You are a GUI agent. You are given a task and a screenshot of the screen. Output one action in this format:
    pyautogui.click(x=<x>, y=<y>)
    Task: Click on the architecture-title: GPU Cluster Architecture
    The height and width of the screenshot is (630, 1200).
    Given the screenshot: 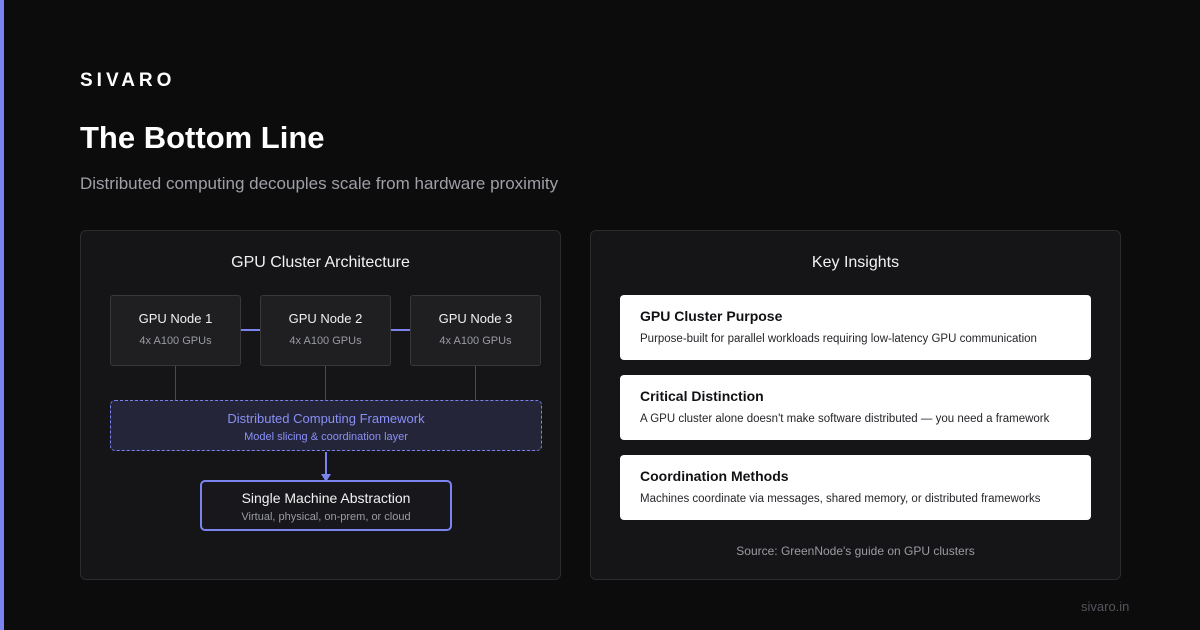 What is the action you would take?
    pyautogui.click(x=320, y=262)
    